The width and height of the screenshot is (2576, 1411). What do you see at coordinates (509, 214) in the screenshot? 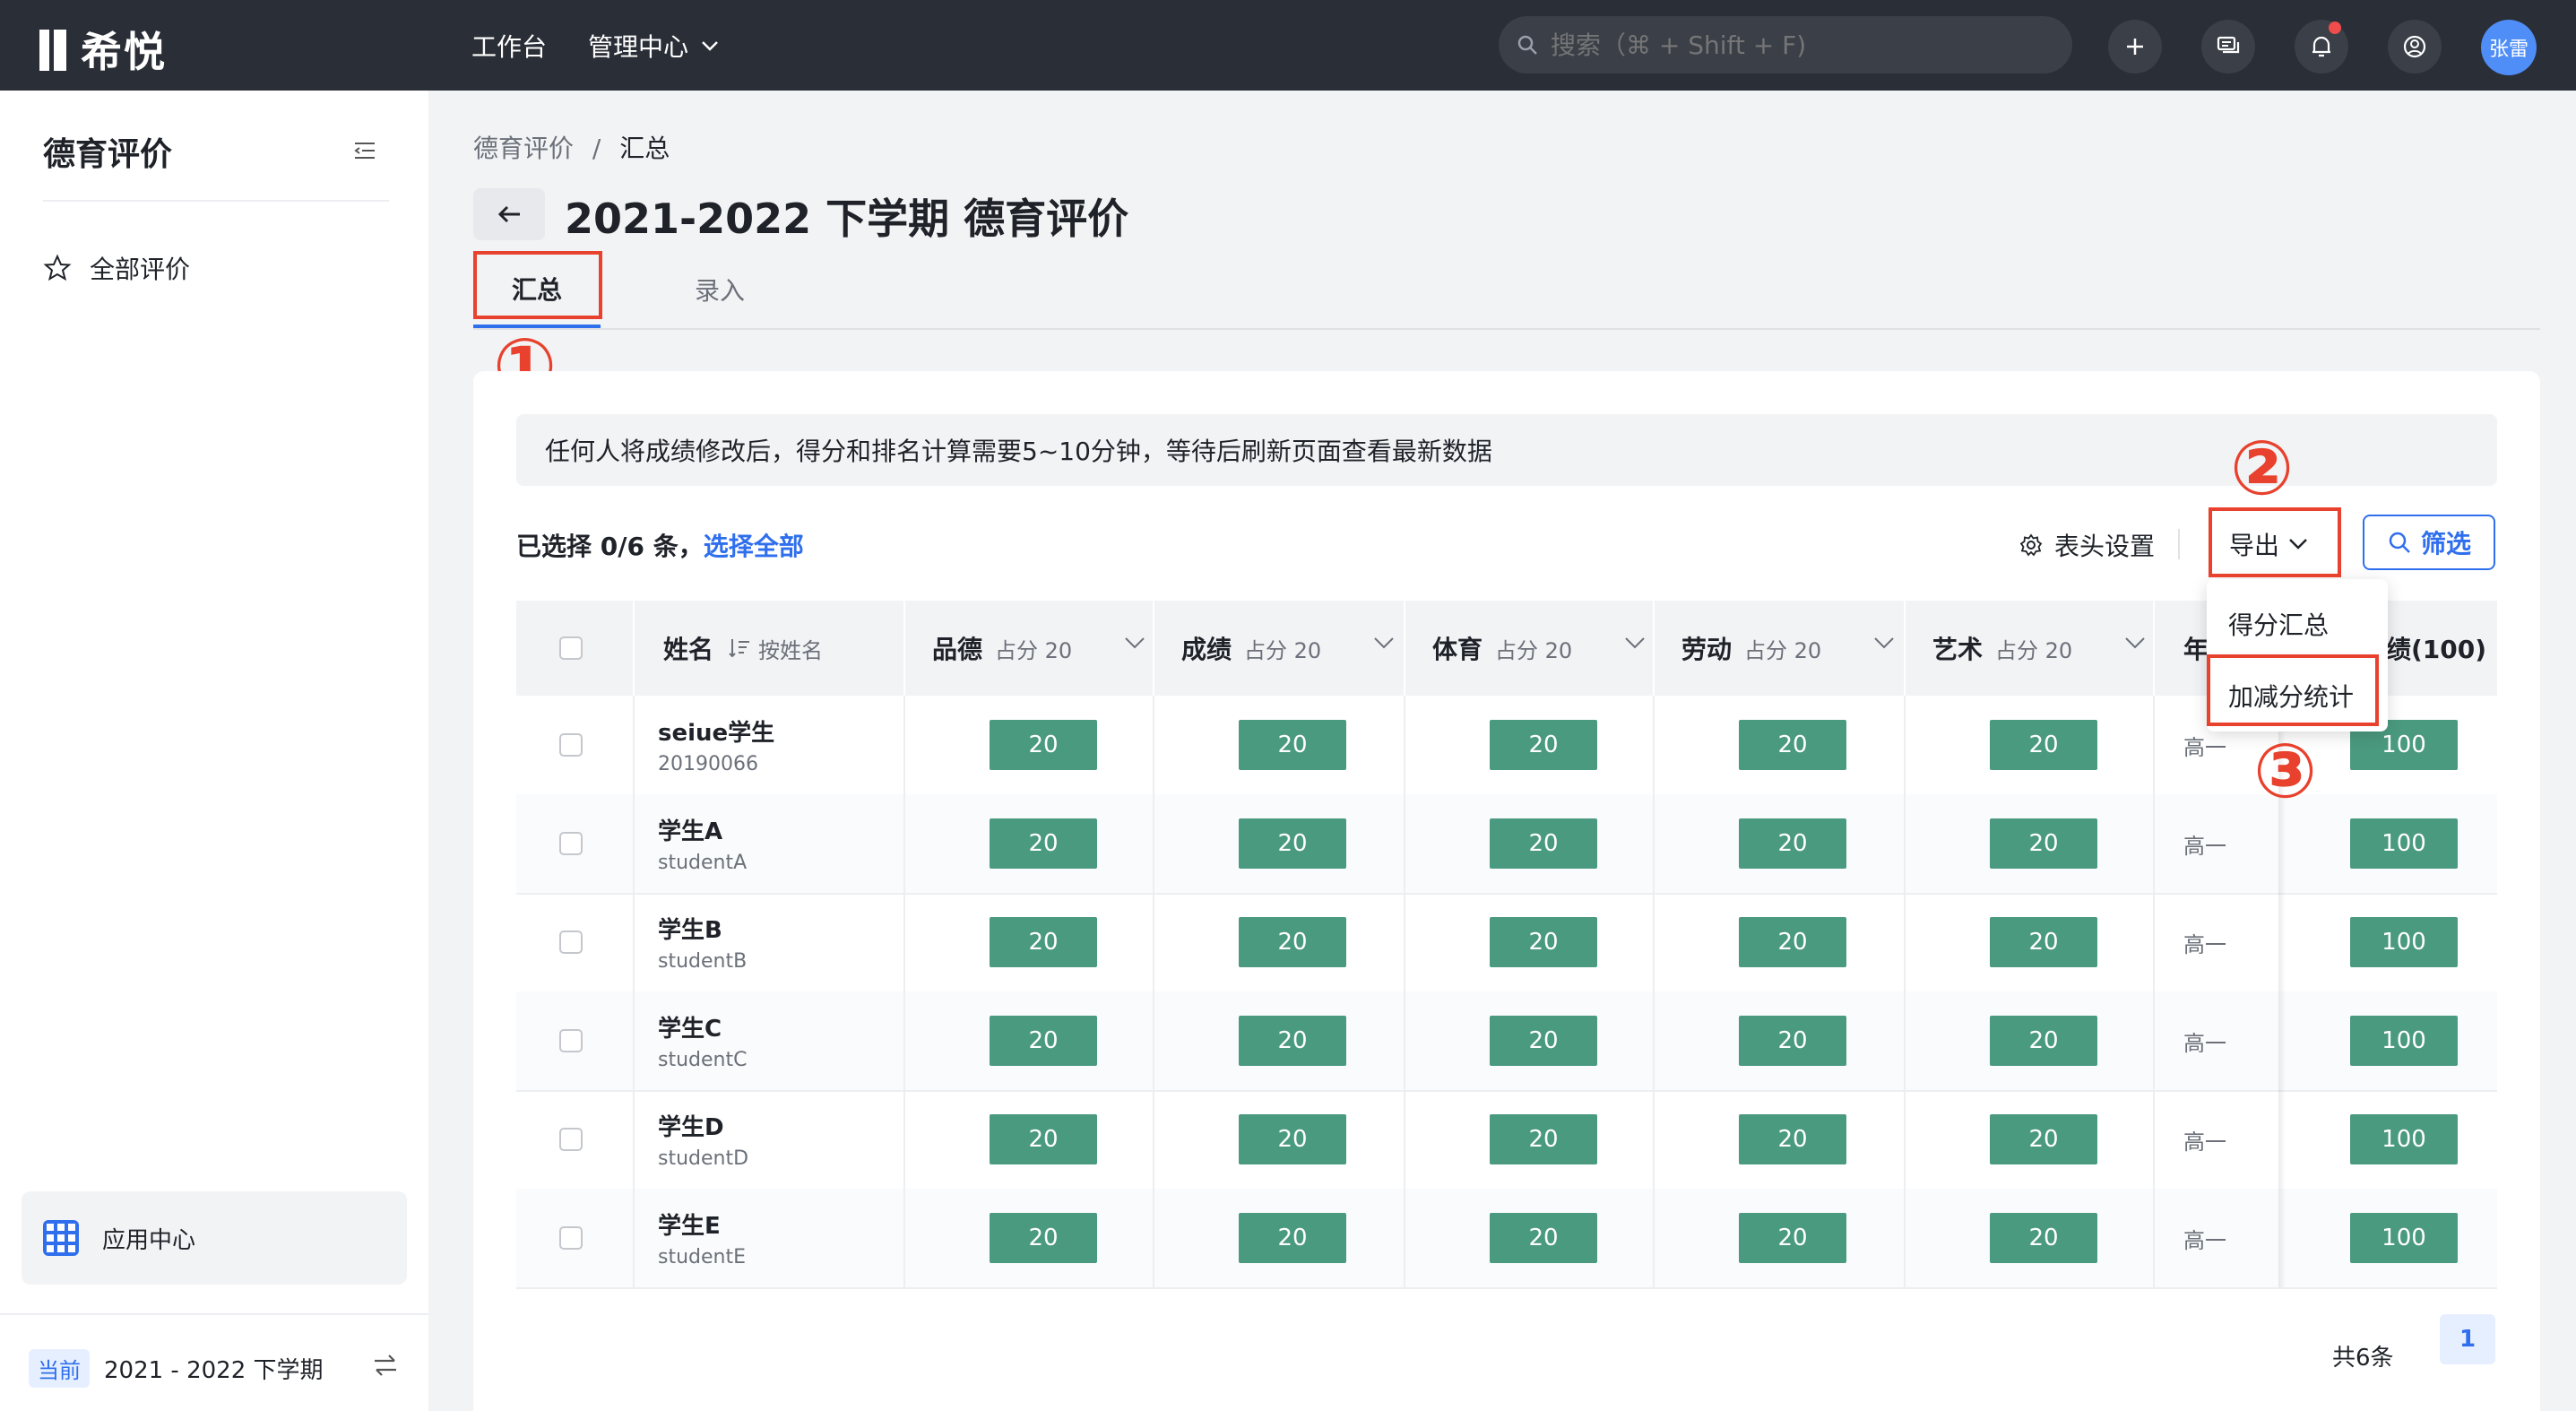
I see `back-button` at bounding box center [509, 214].